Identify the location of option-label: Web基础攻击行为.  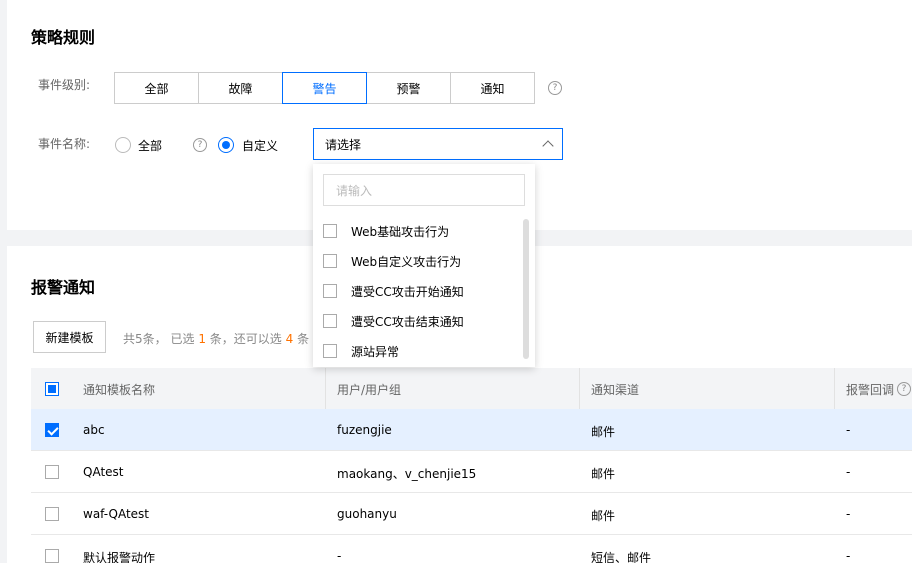
(400, 231).